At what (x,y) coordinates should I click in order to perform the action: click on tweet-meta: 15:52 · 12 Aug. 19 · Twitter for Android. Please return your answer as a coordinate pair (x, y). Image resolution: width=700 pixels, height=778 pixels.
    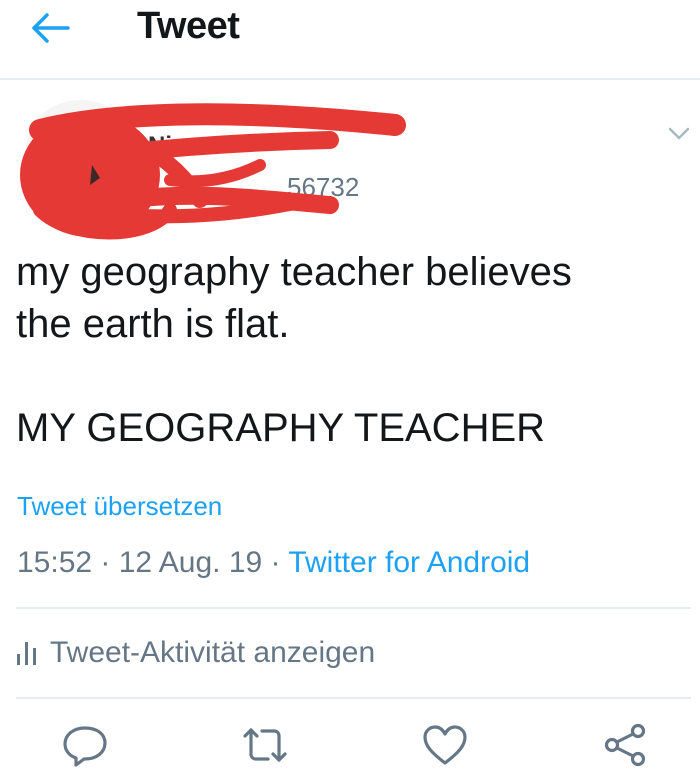
    Looking at the image, I should click on (273, 563).